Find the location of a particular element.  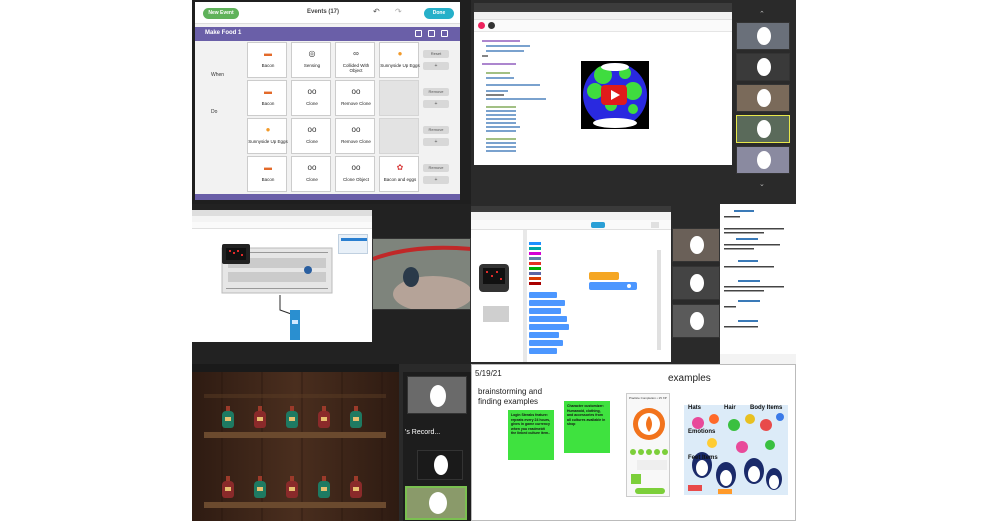

settings-icon is located at coordinates (655, 225).